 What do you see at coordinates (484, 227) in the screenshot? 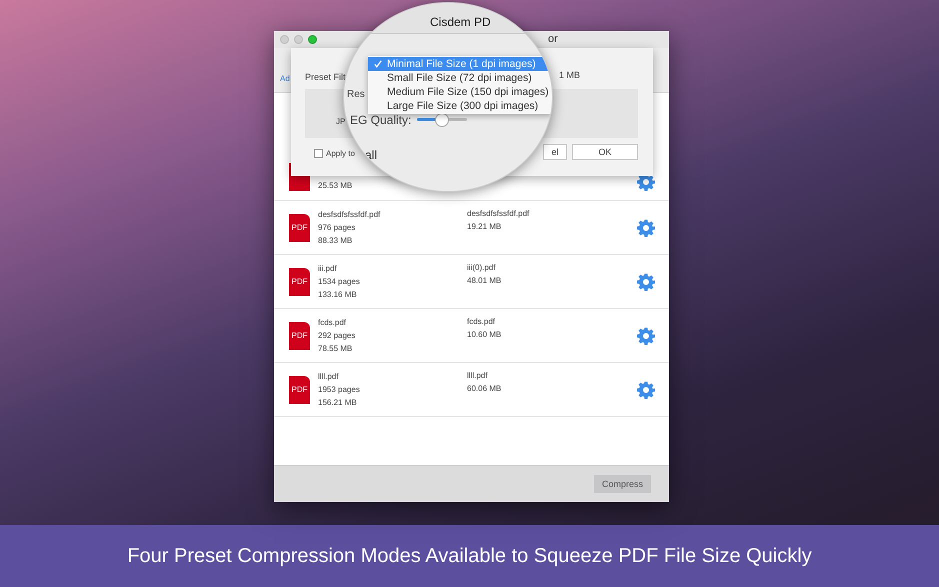
I see `output-file-size: 19.21 MB` at bounding box center [484, 227].